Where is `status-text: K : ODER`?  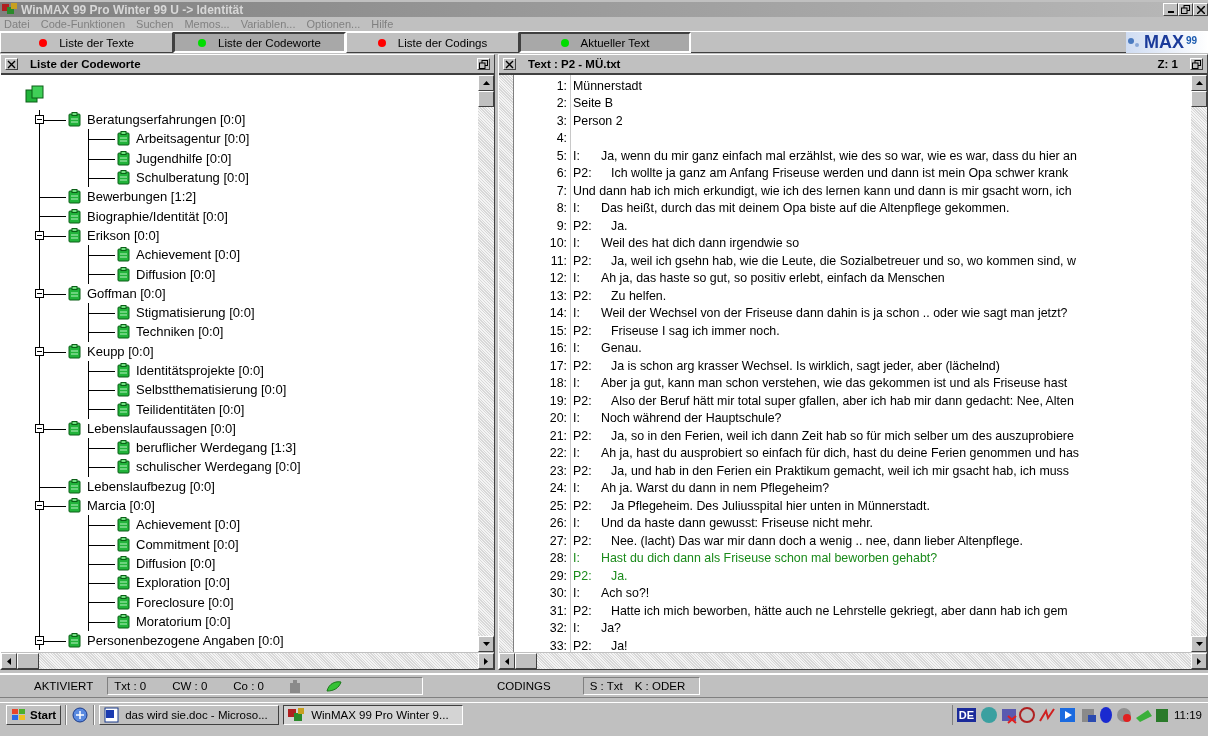 status-text: K : ODER is located at coordinates (660, 686).